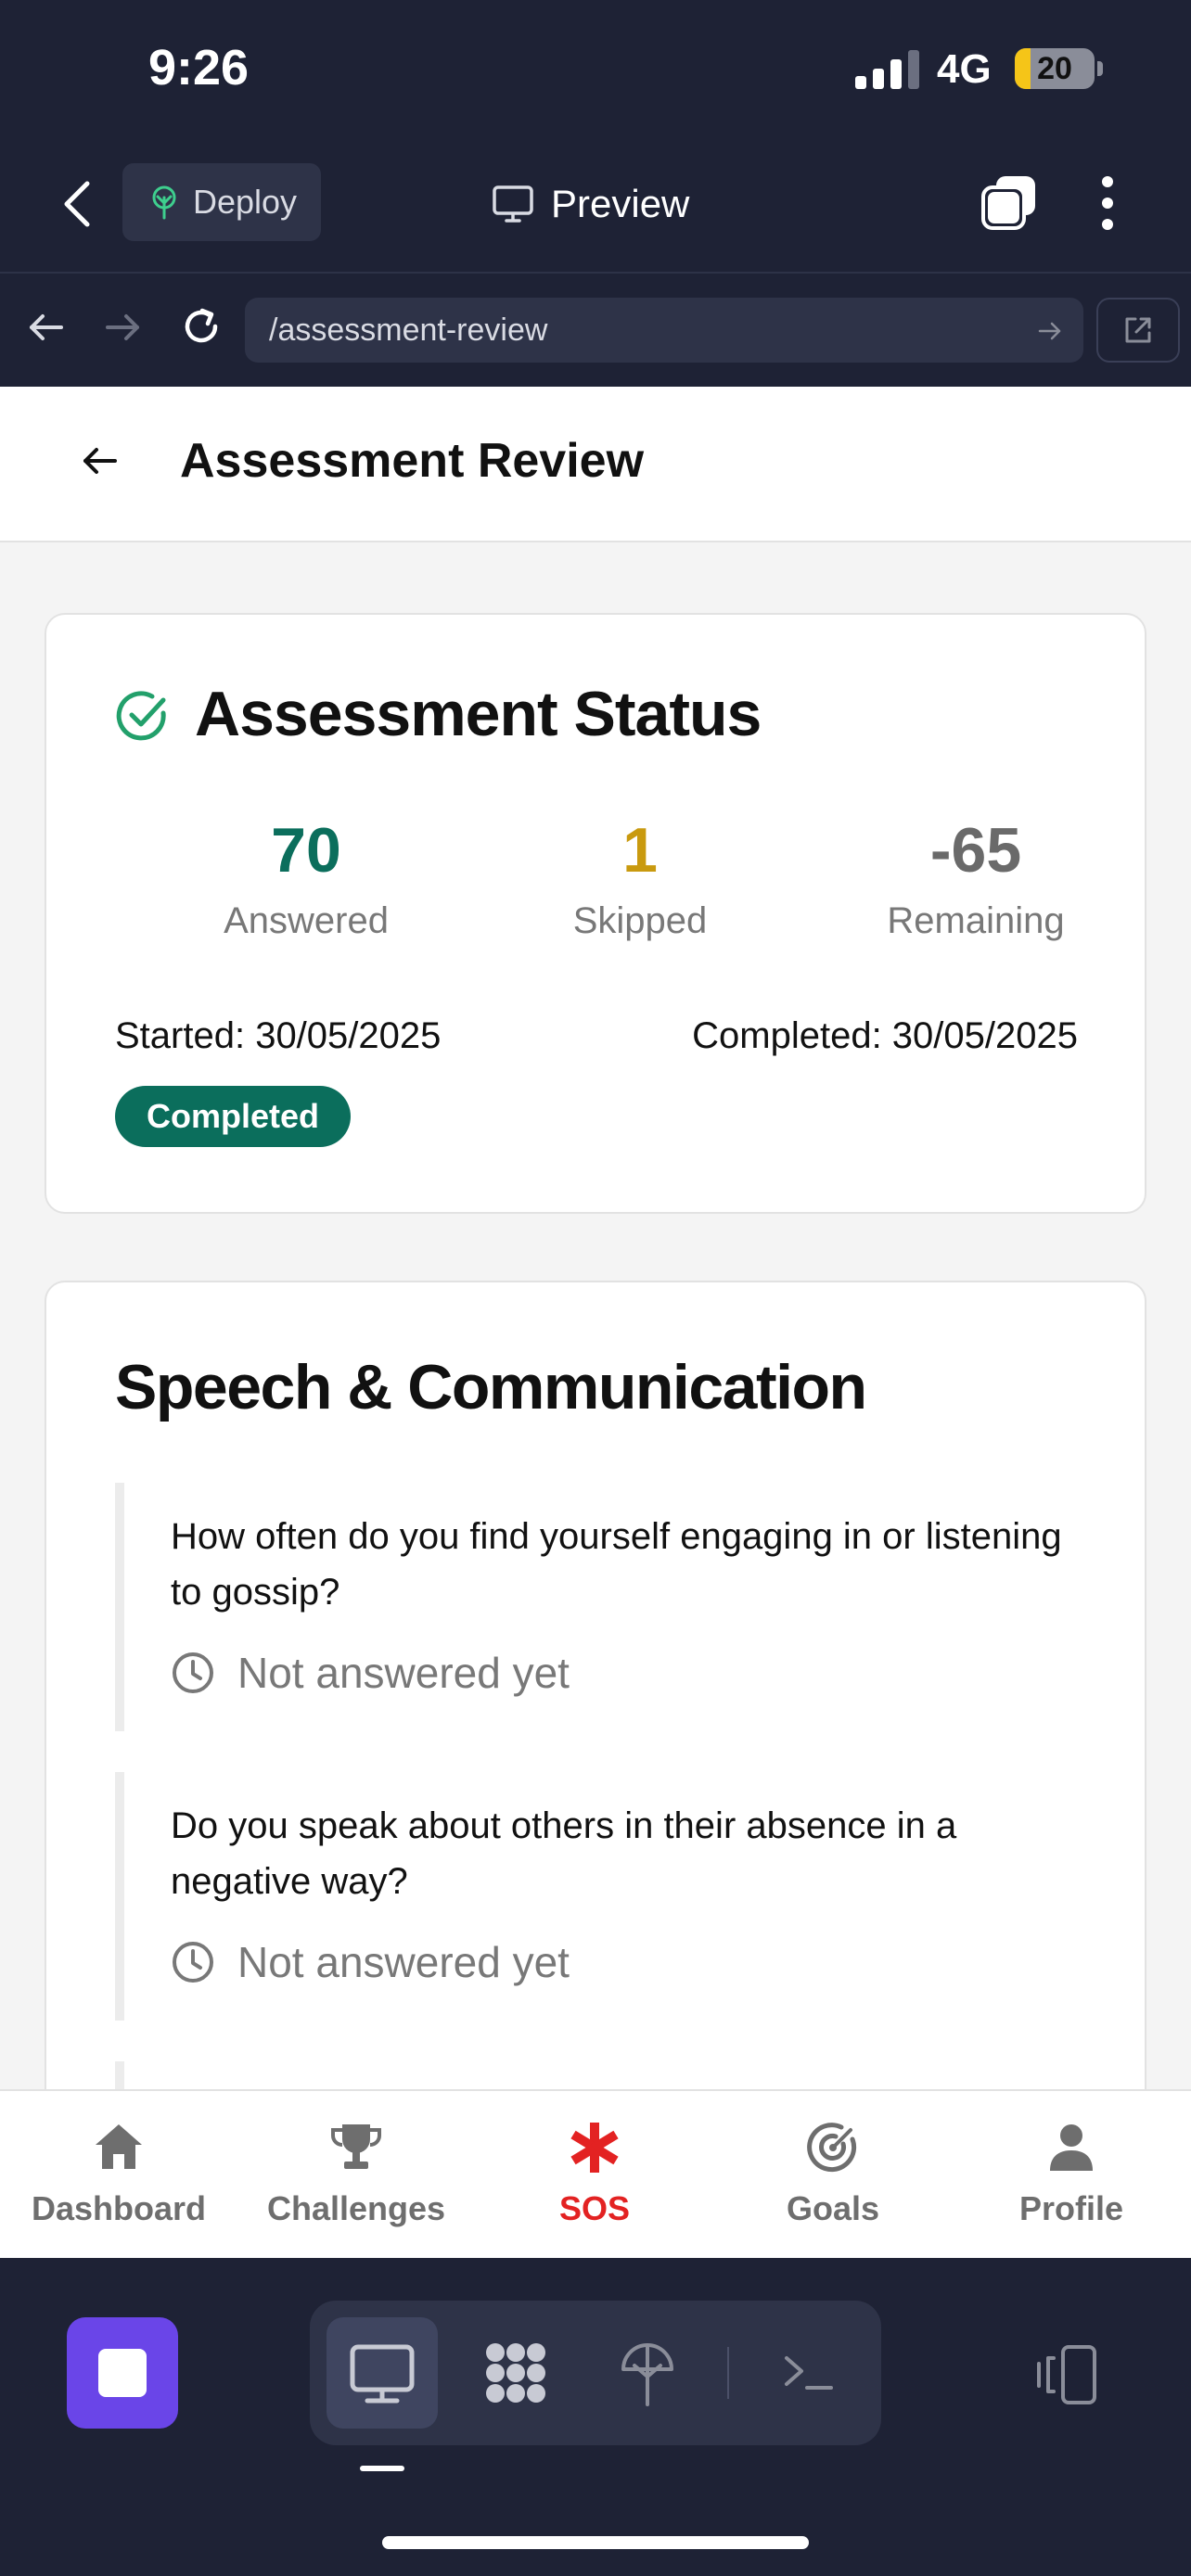 This screenshot has width=1191, height=2576. Describe the element at coordinates (964, 69) in the screenshot. I see `network-type: 4G` at that location.